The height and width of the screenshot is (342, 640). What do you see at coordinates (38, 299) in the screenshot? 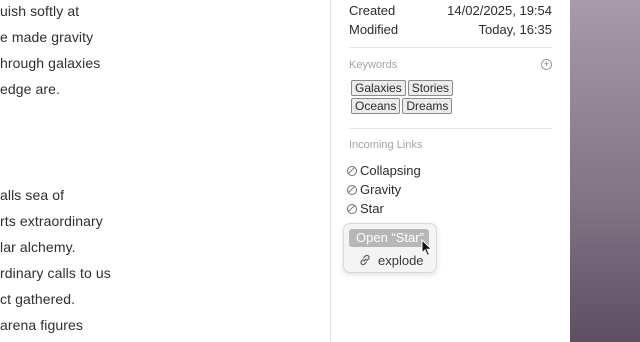
I see `text-line: ct gathered.` at bounding box center [38, 299].